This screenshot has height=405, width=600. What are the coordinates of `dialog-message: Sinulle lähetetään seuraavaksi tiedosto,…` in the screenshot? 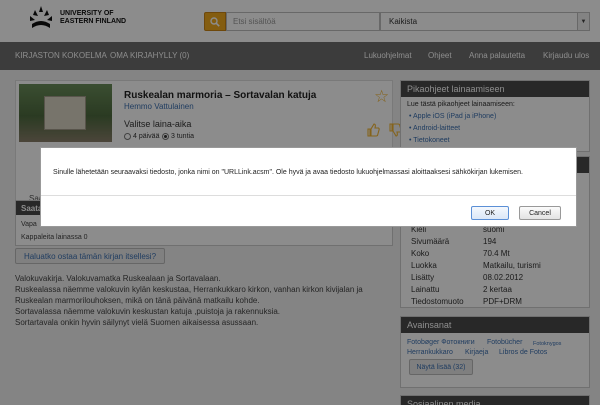 It's located at (288, 172).